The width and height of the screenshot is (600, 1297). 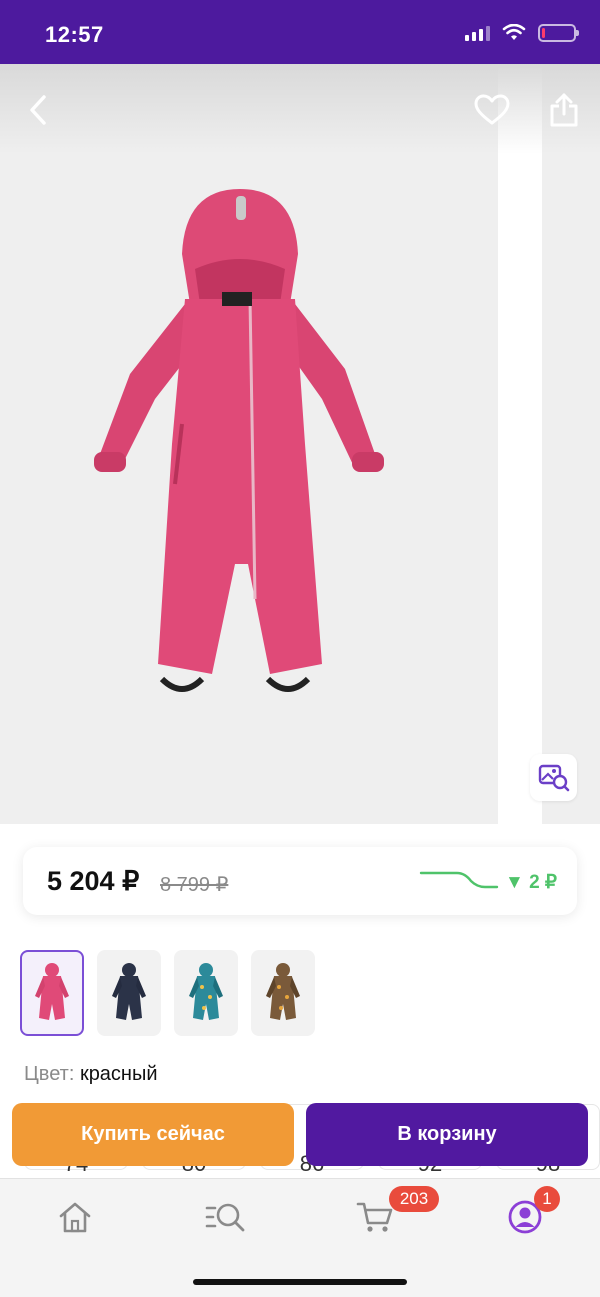 I want to click on color-variants, so click(x=167, y=993).